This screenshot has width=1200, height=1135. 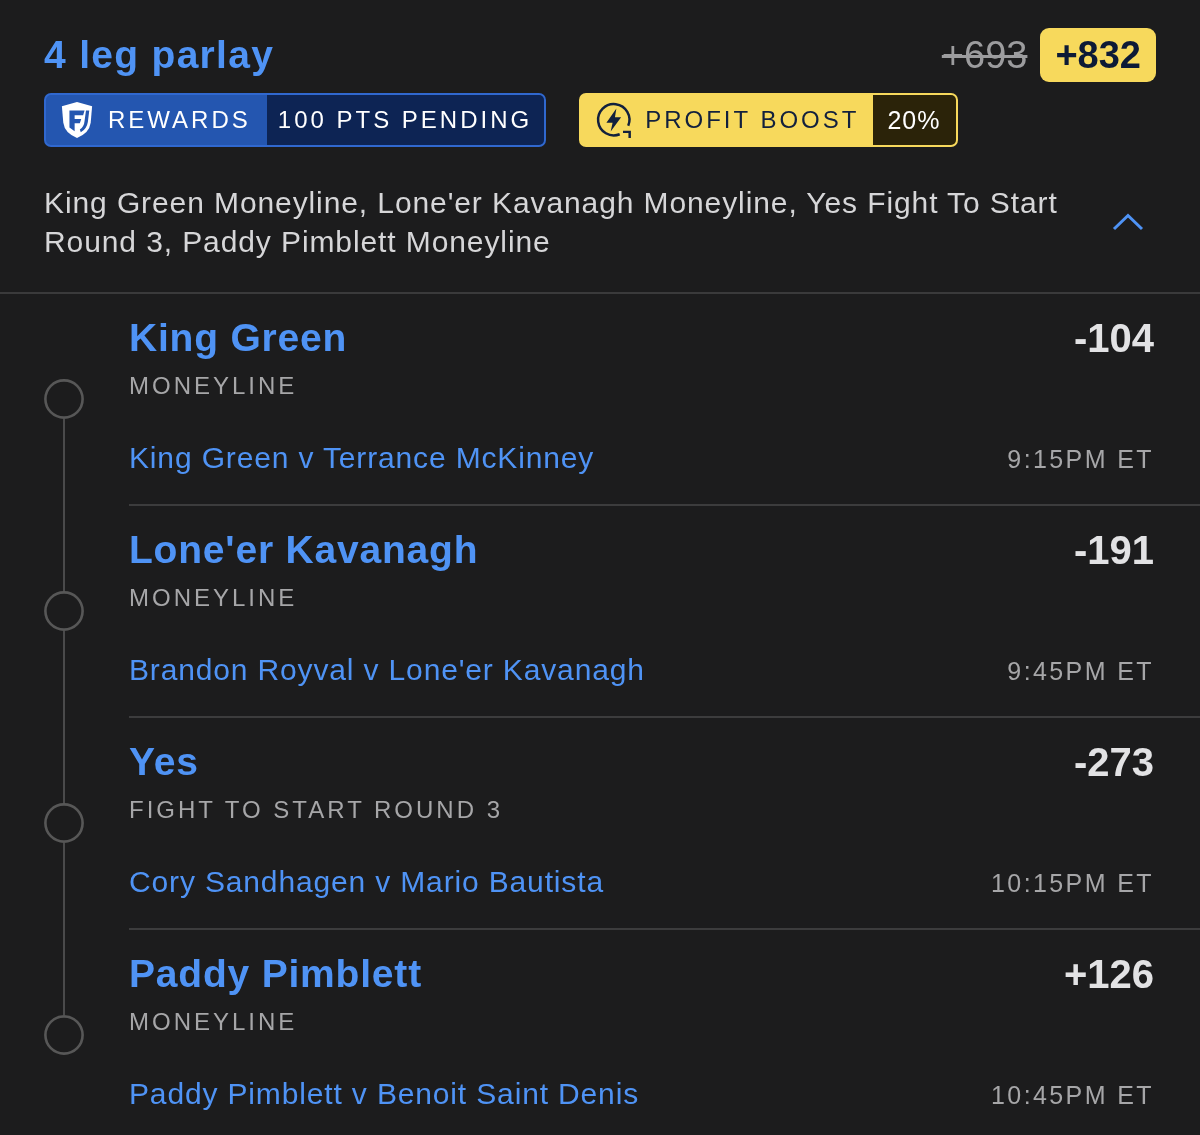 I want to click on event-link: Cory Sandhagen v Mario Bautista, so click(x=366, y=882).